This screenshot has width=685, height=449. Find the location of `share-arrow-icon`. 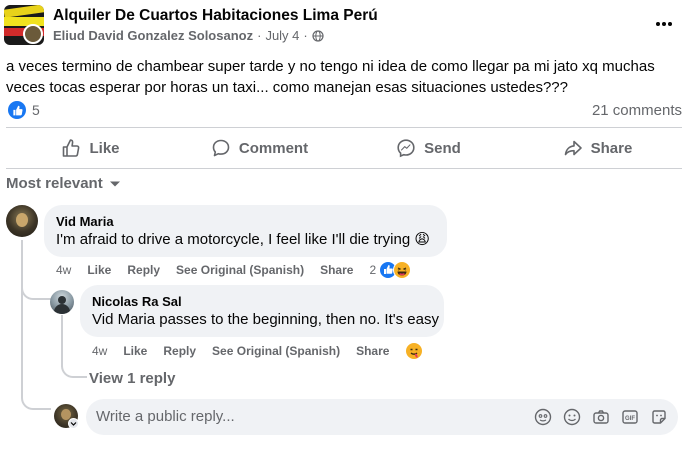

share-arrow-icon is located at coordinates (573, 148).